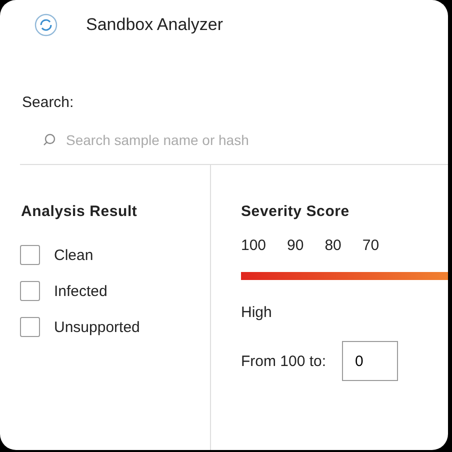 This screenshot has height=452, width=452. What do you see at coordinates (155, 25) in the screenshot?
I see `window-title: Sandbox Analyzer` at bounding box center [155, 25].